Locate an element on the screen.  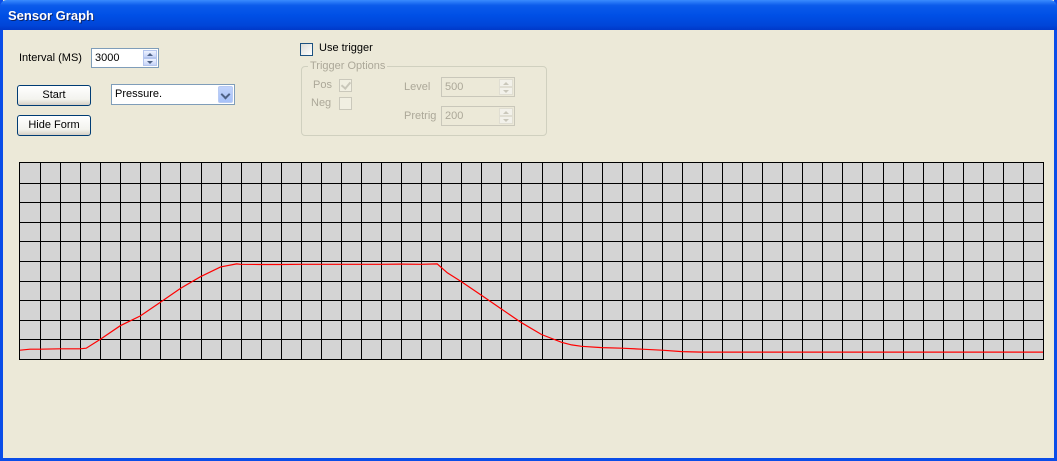
pretrig-label: Pretrig is located at coordinates (420, 116).